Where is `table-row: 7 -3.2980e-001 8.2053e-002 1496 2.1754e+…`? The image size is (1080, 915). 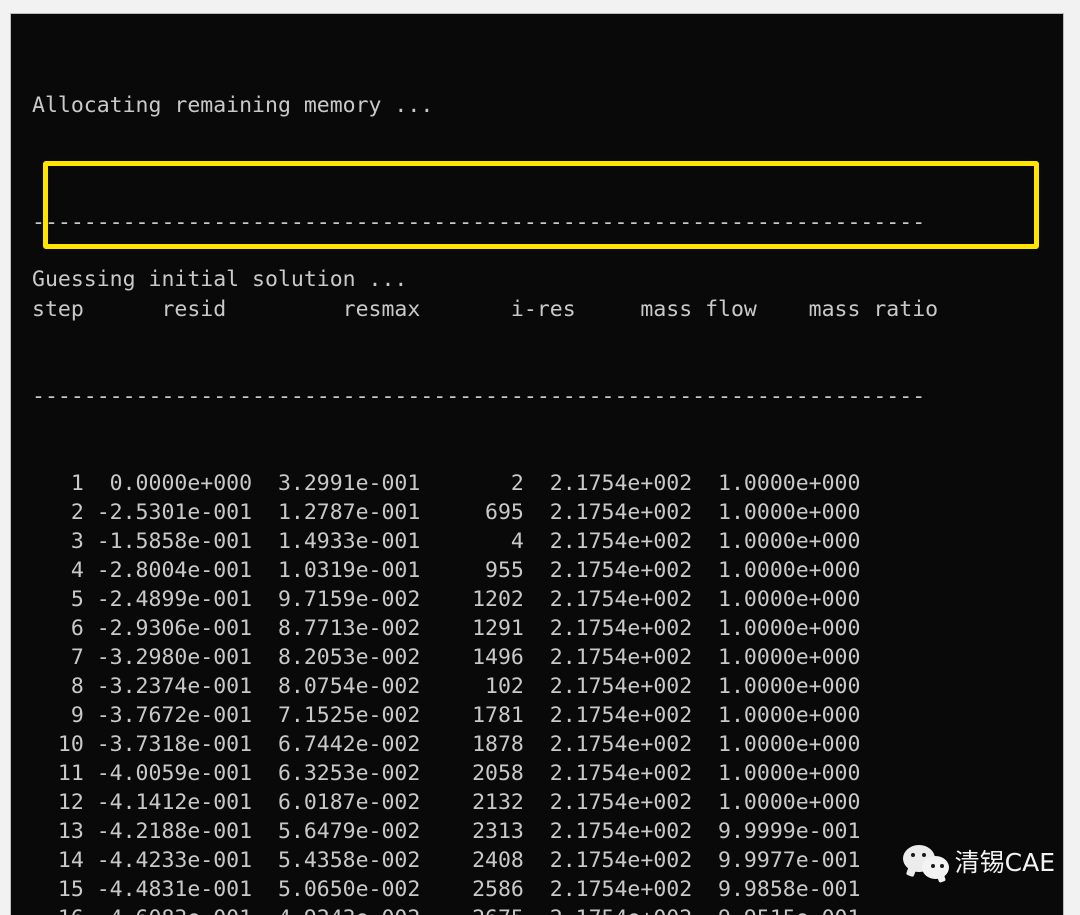 table-row: 7 -3.2980e-001 8.2053e-002 1496 2.1754e+… is located at coordinates (446, 657).